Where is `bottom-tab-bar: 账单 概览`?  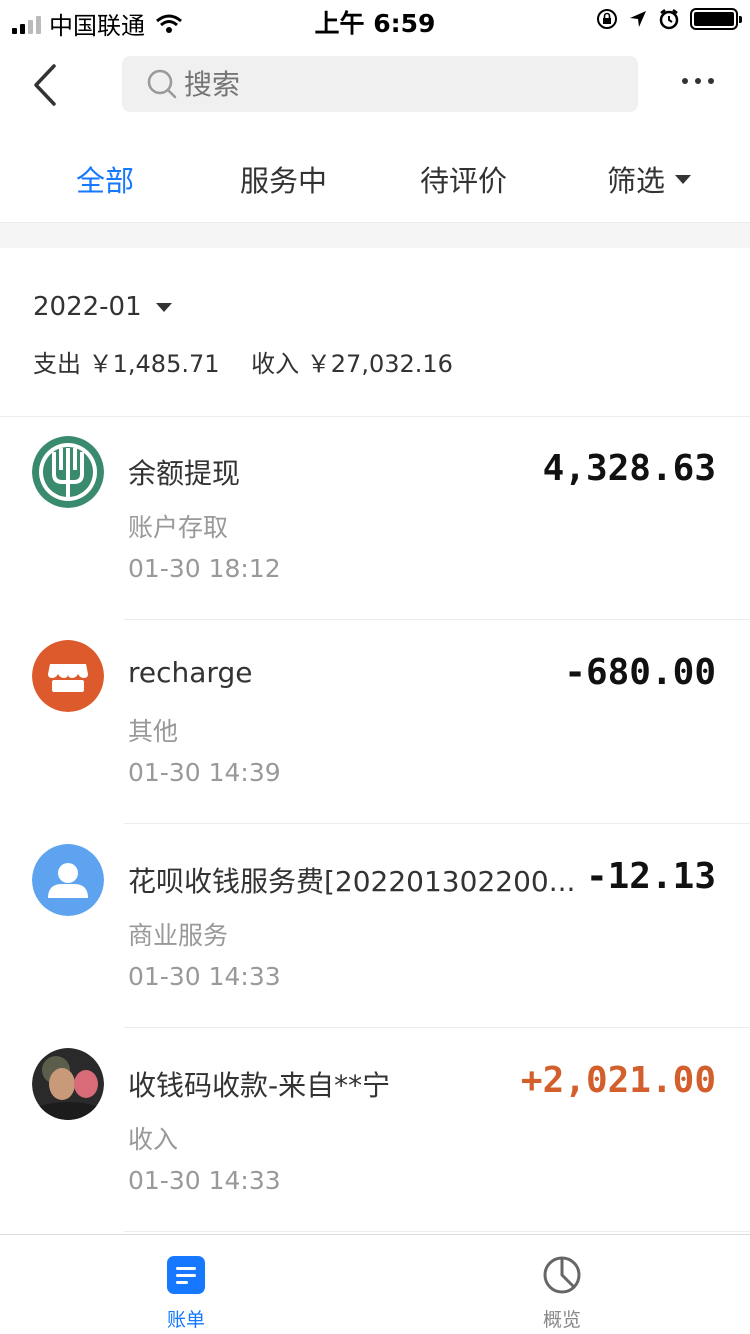 bottom-tab-bar: 账单 概览 is located at coordinates (375, 1284).